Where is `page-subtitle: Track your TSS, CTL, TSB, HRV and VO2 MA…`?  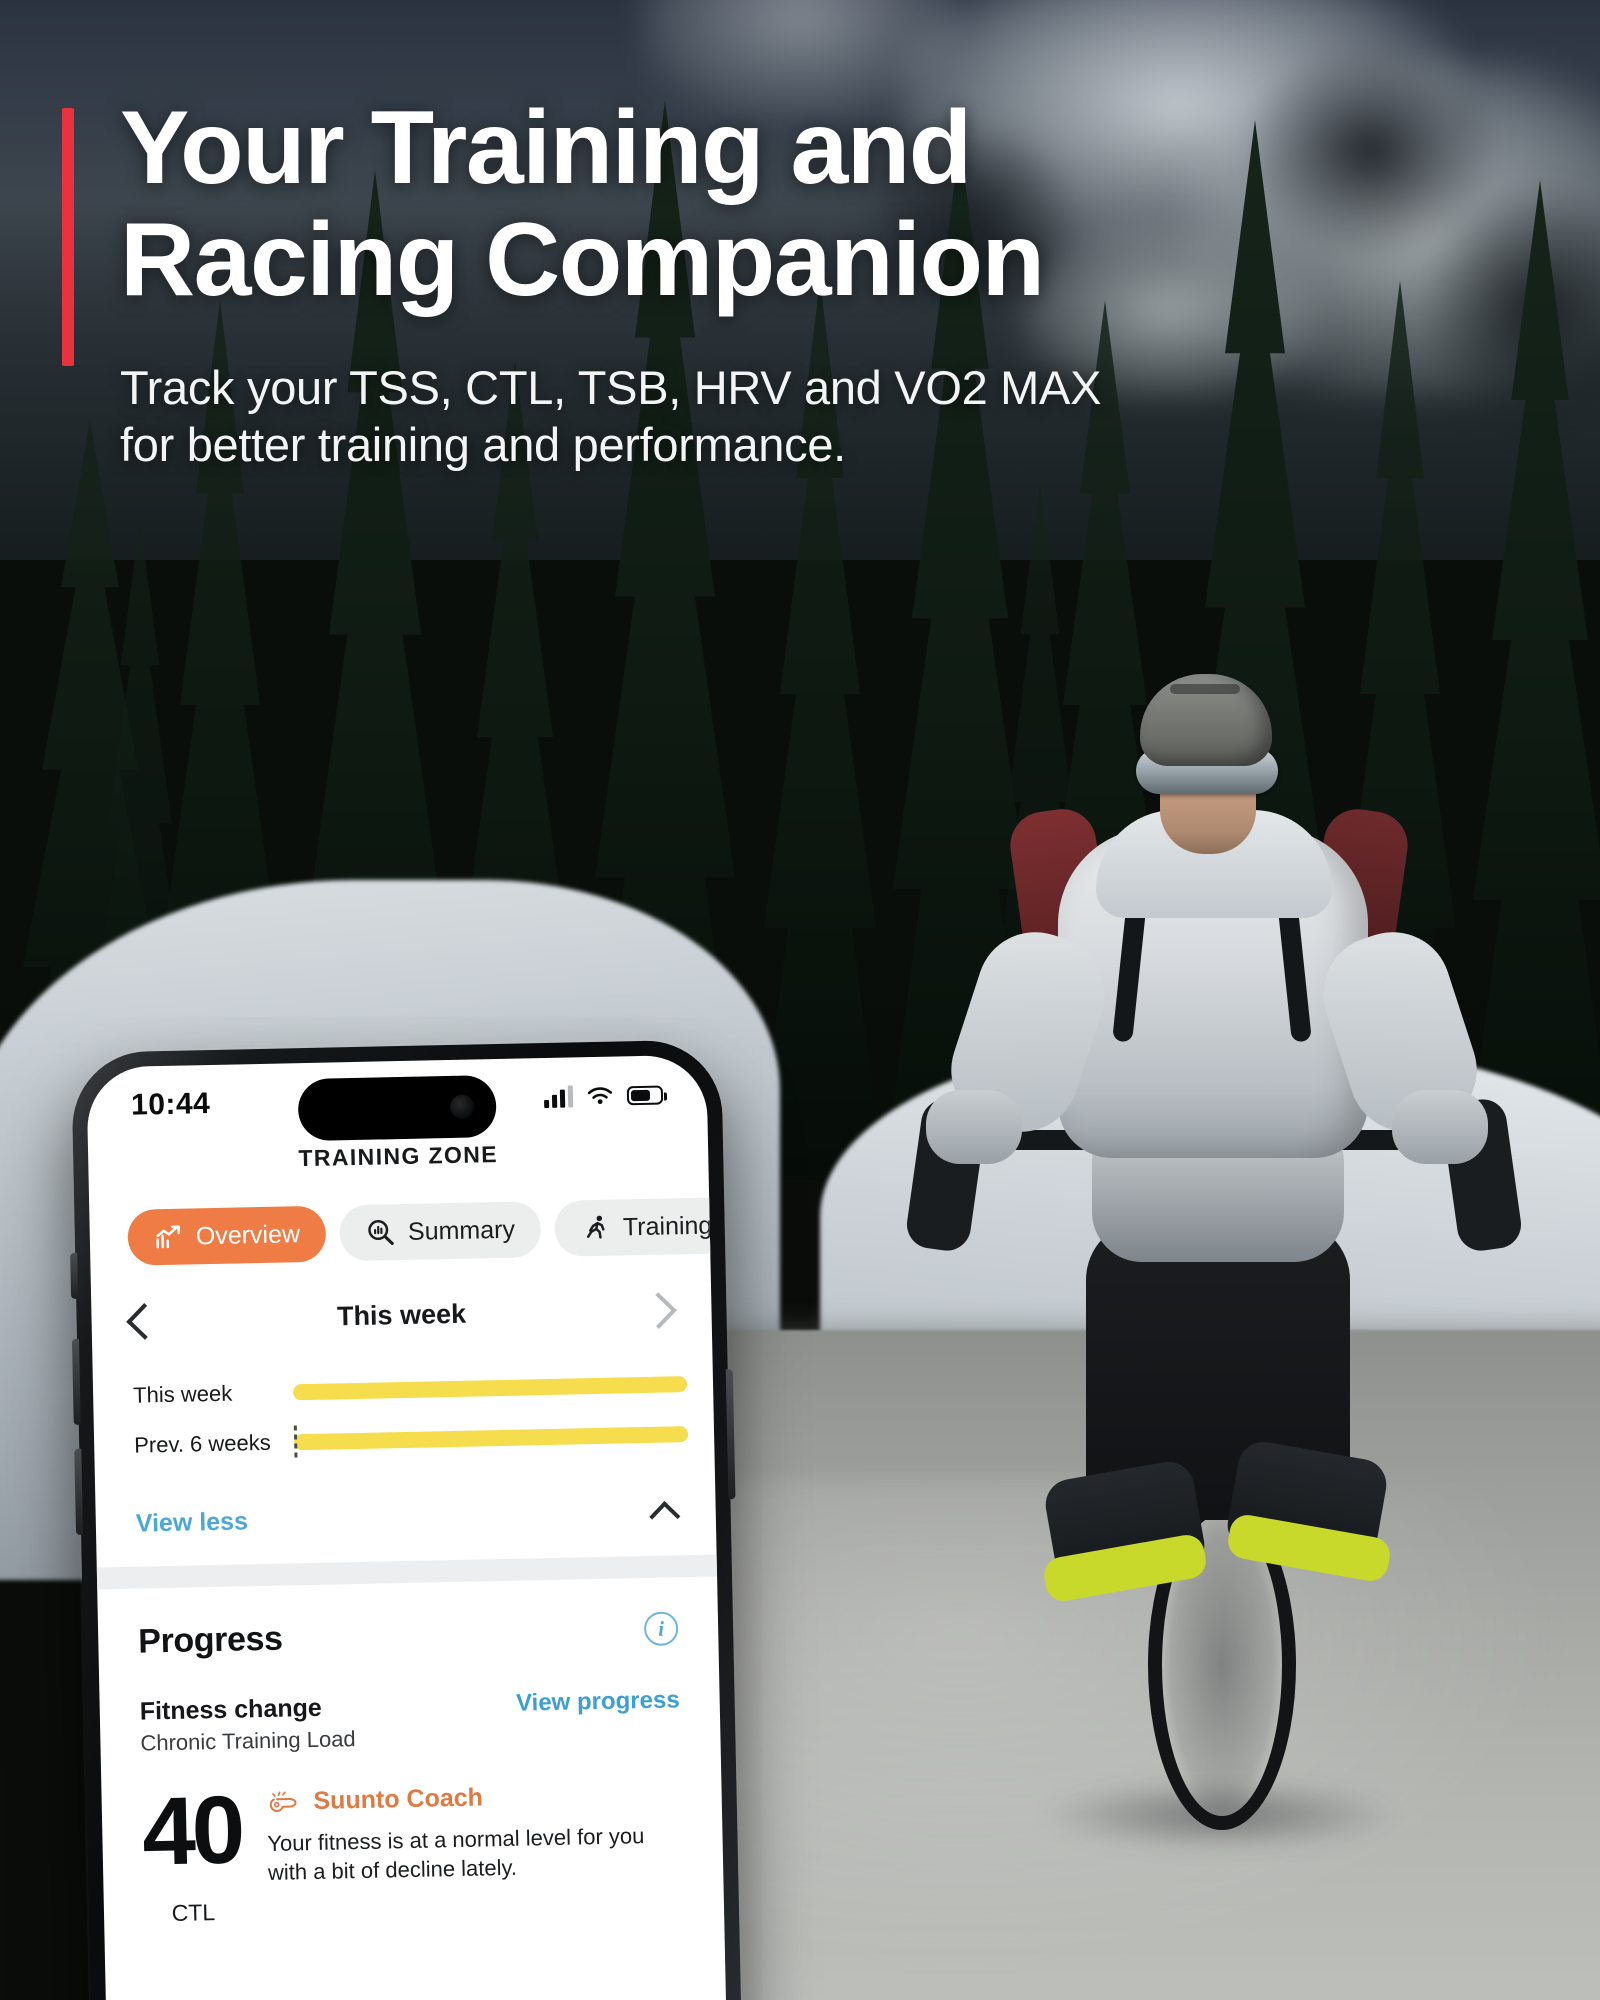
page-subtitle: Track your TSS, CTL, TSB, HRV and VO2 MA… is located at coordinates (710, 416).